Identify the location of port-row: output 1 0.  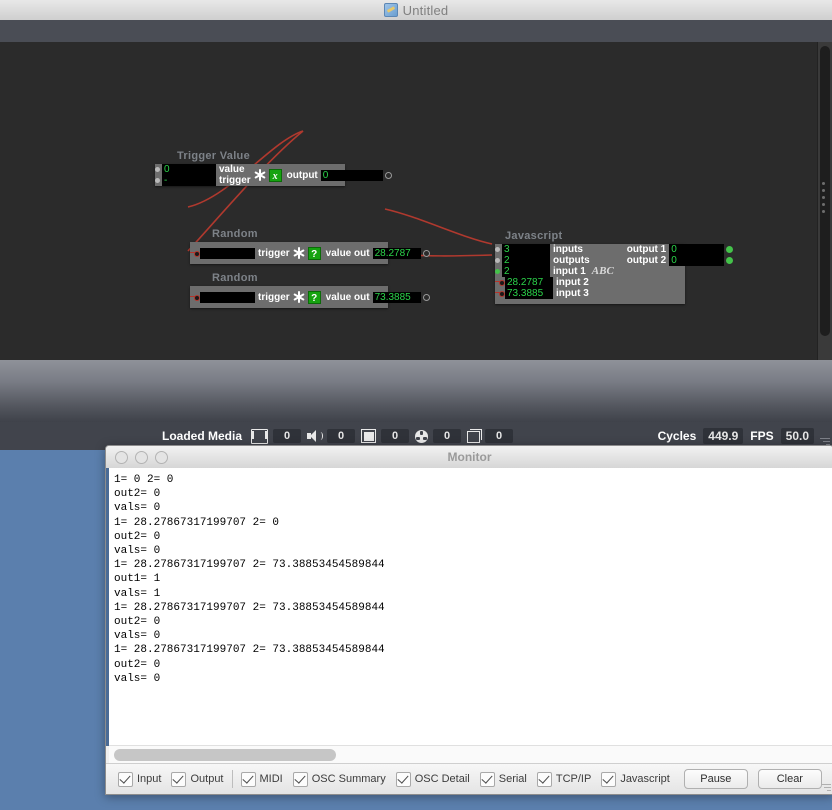
(679, 249).